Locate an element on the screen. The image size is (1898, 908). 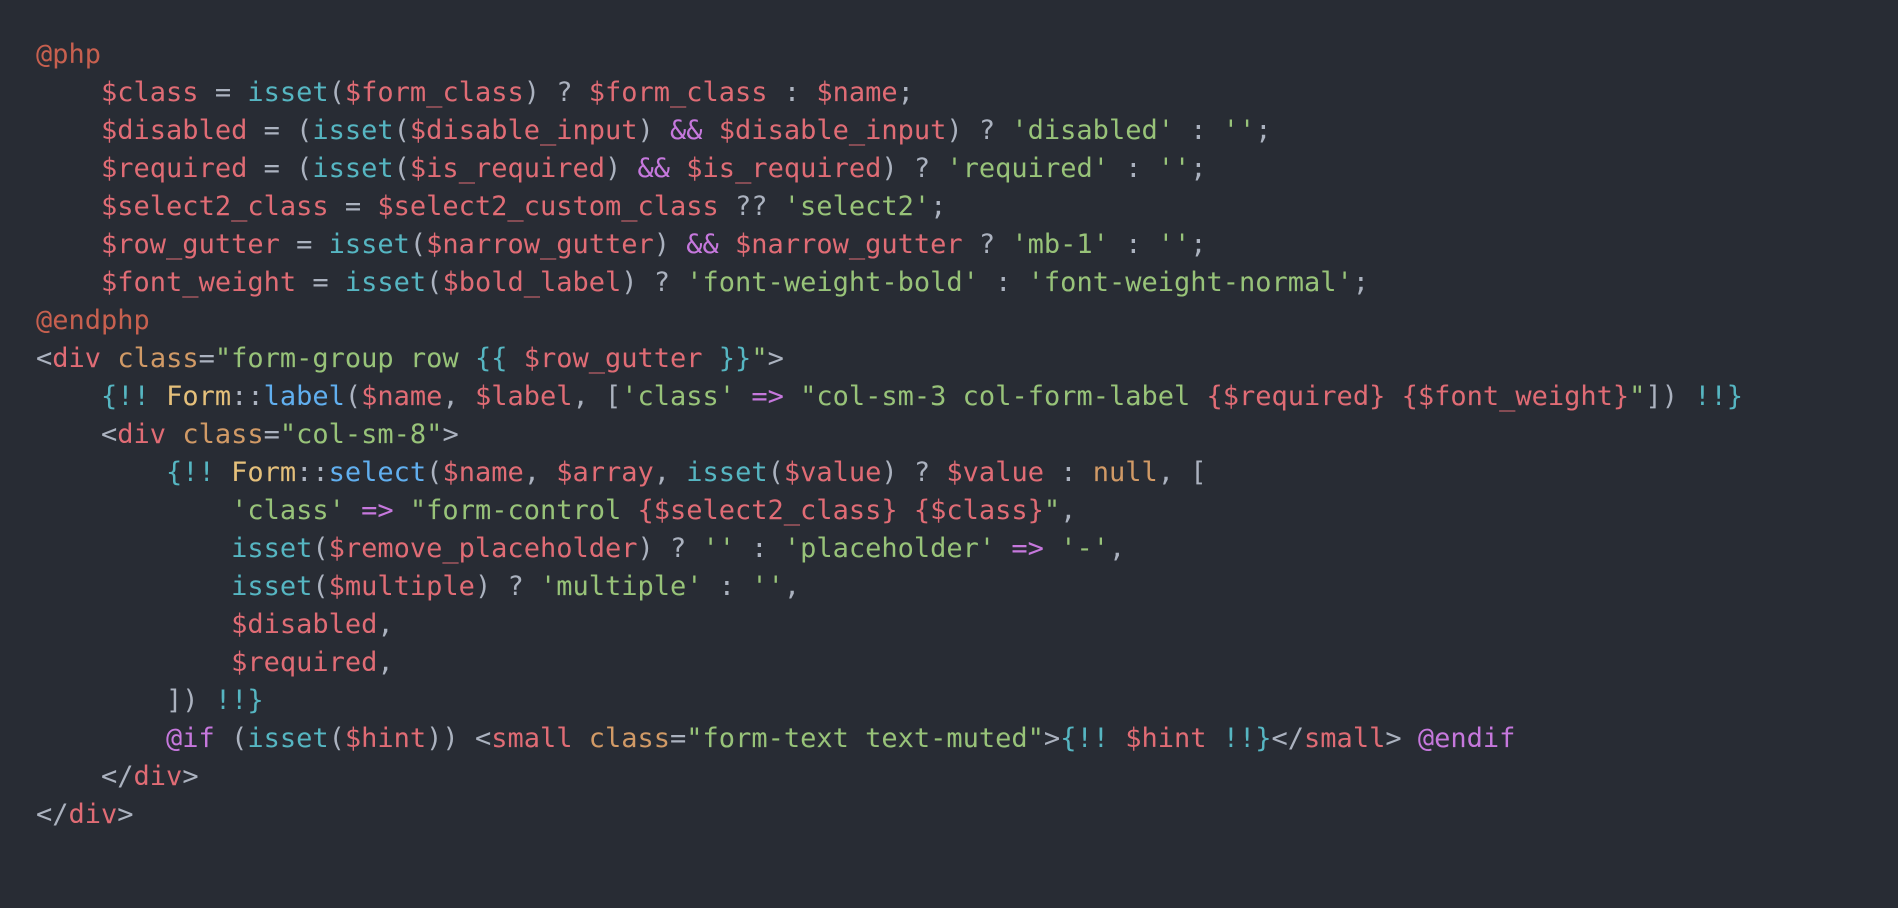
code-token: 'multiple' is located at coordinates (621, 586).